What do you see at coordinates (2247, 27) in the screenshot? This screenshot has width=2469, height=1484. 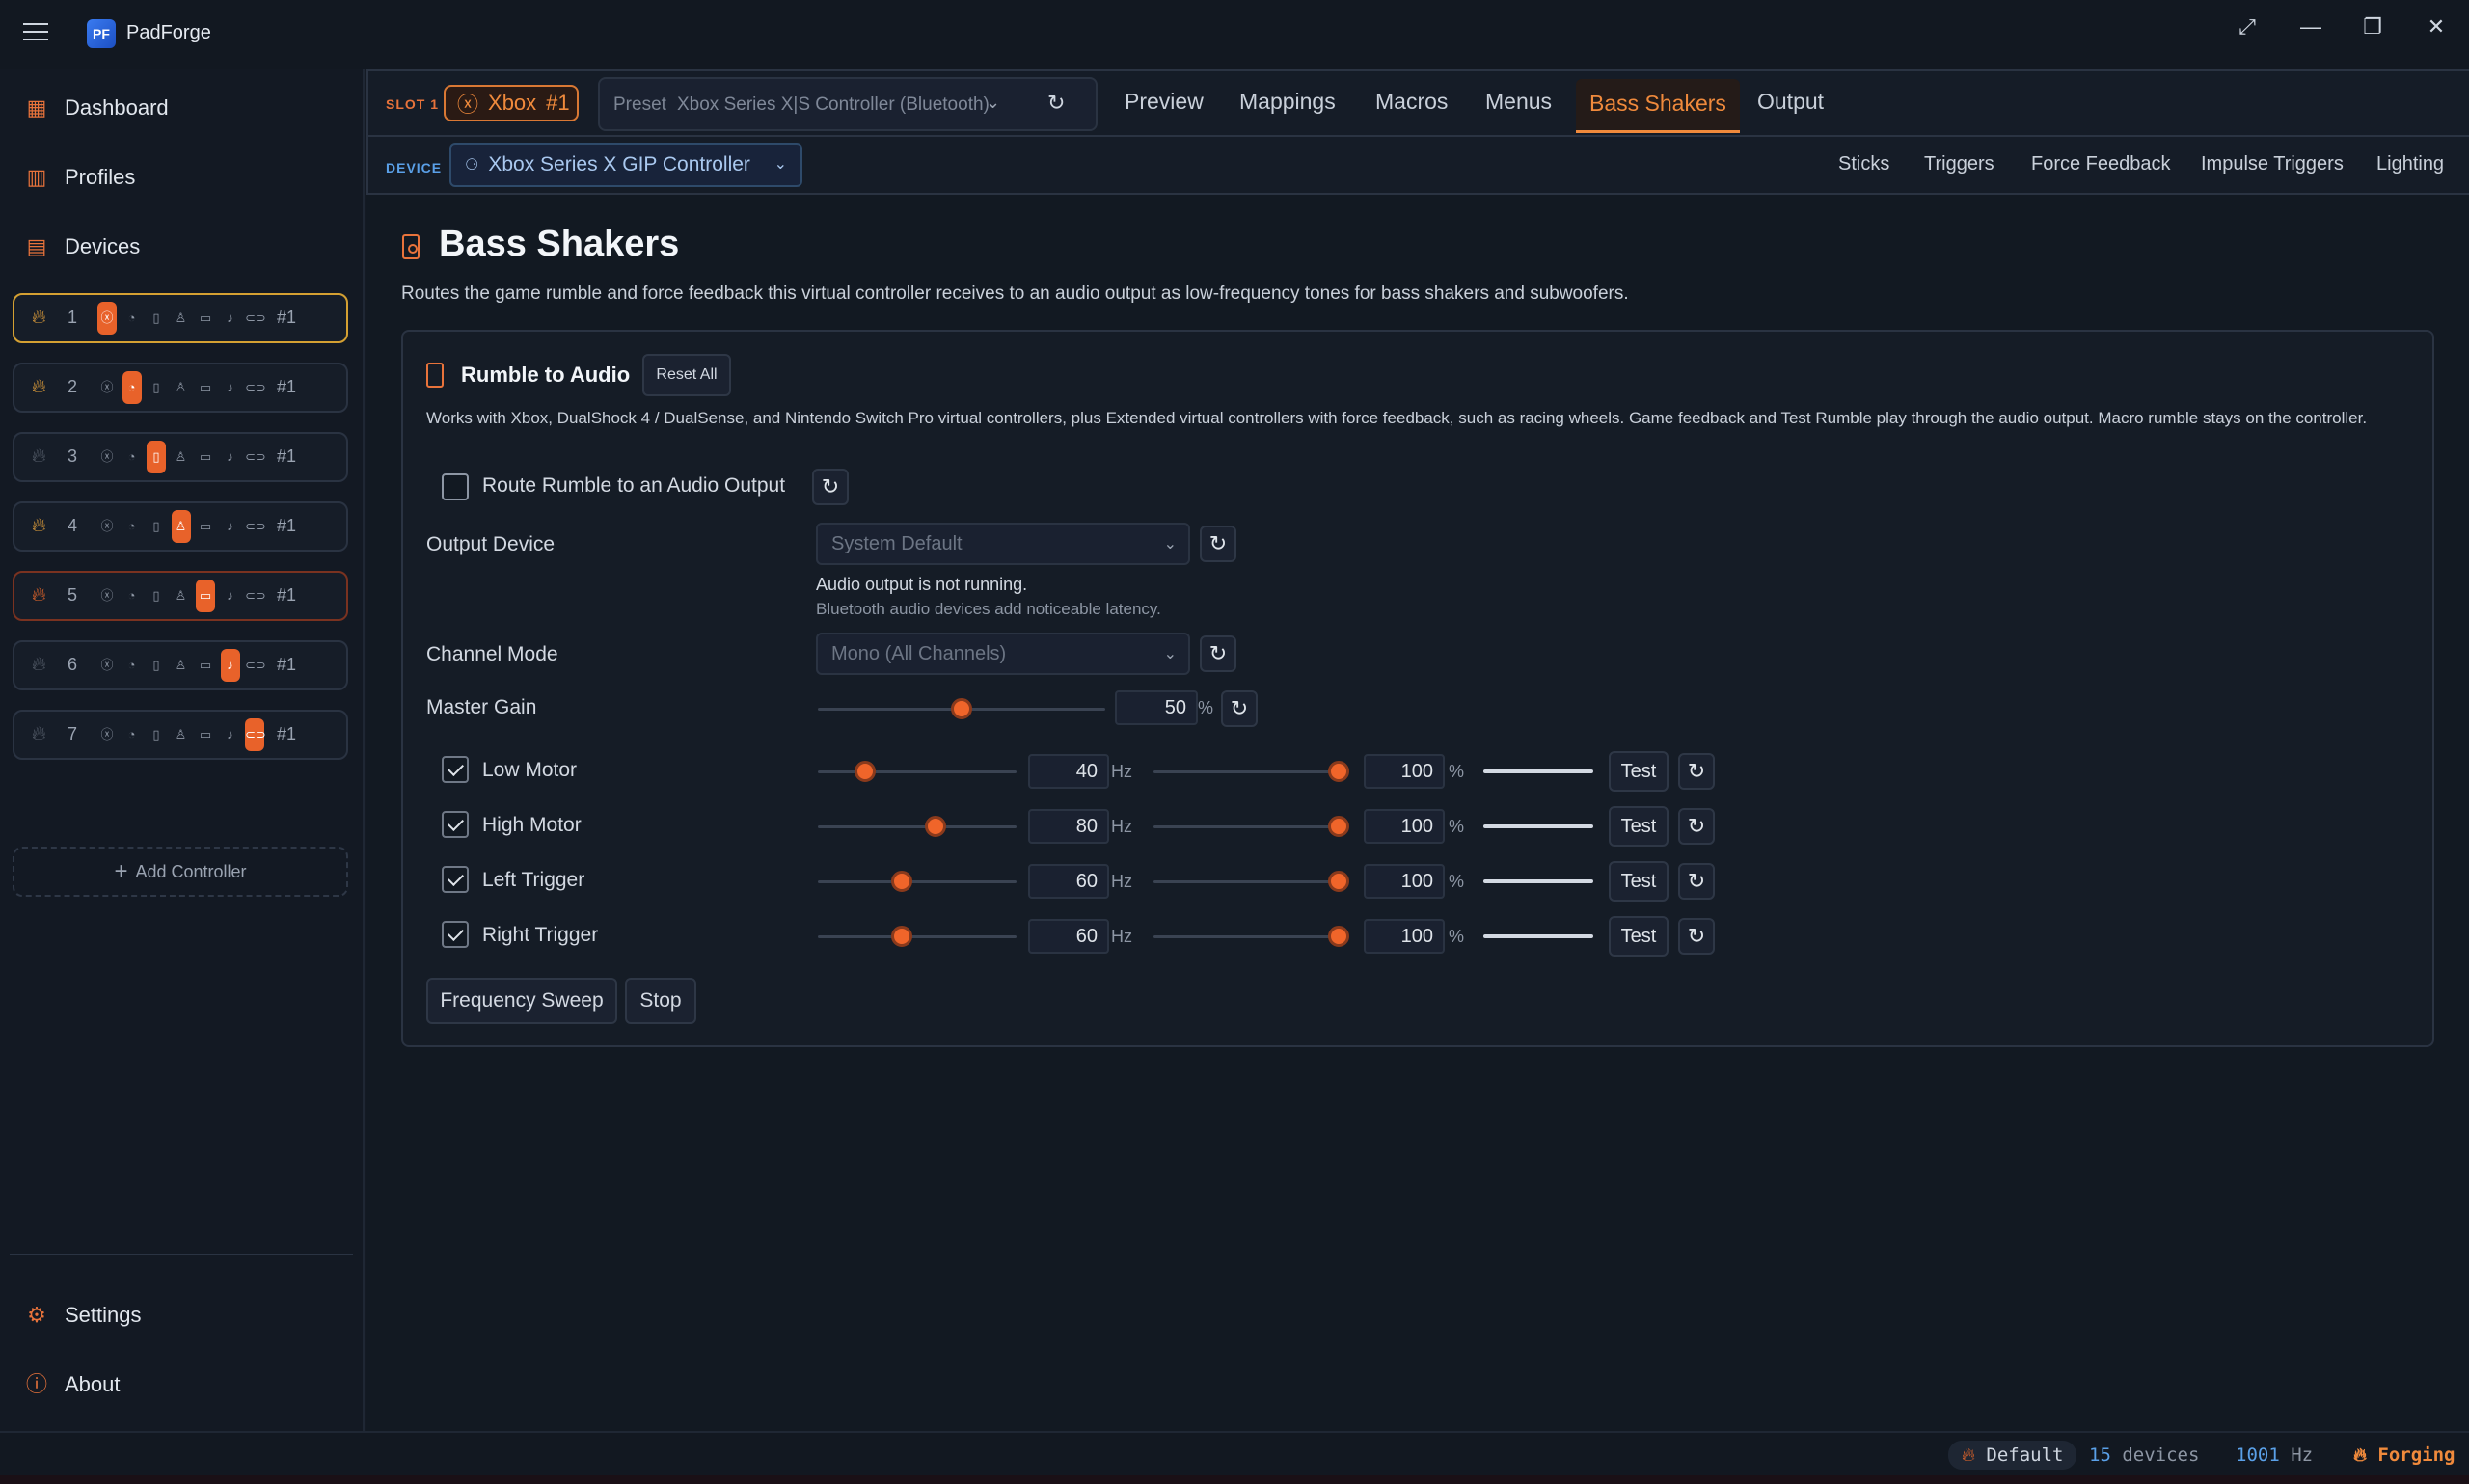 I see `expand-icon: ⤢` at bounding box center [2247, 27].